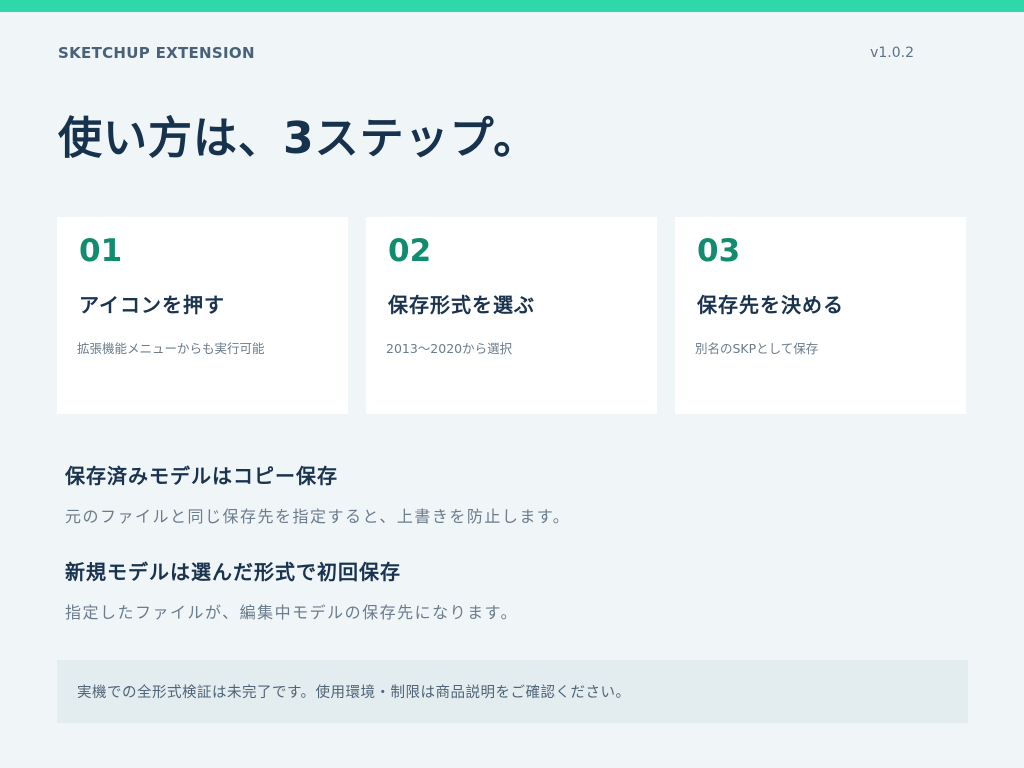 The height and width of the screenshot is (768, 1024). What do you see at coordinates (156, 53) in the screenshot?
I see `brand-label: SKETCHUP EXTENSION` at bounding box center [156, 53].